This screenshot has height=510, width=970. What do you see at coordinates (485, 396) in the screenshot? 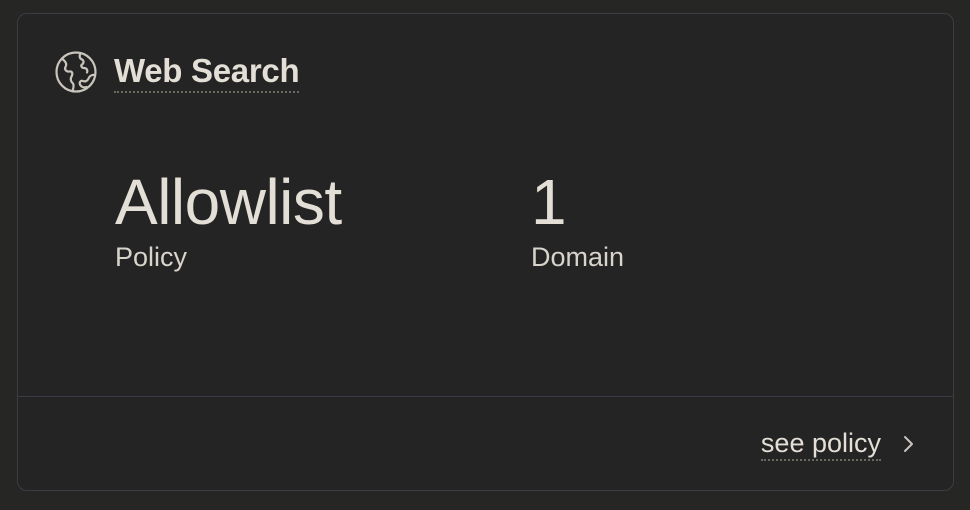
I see `card-divider` at bounding box center [485, 396].